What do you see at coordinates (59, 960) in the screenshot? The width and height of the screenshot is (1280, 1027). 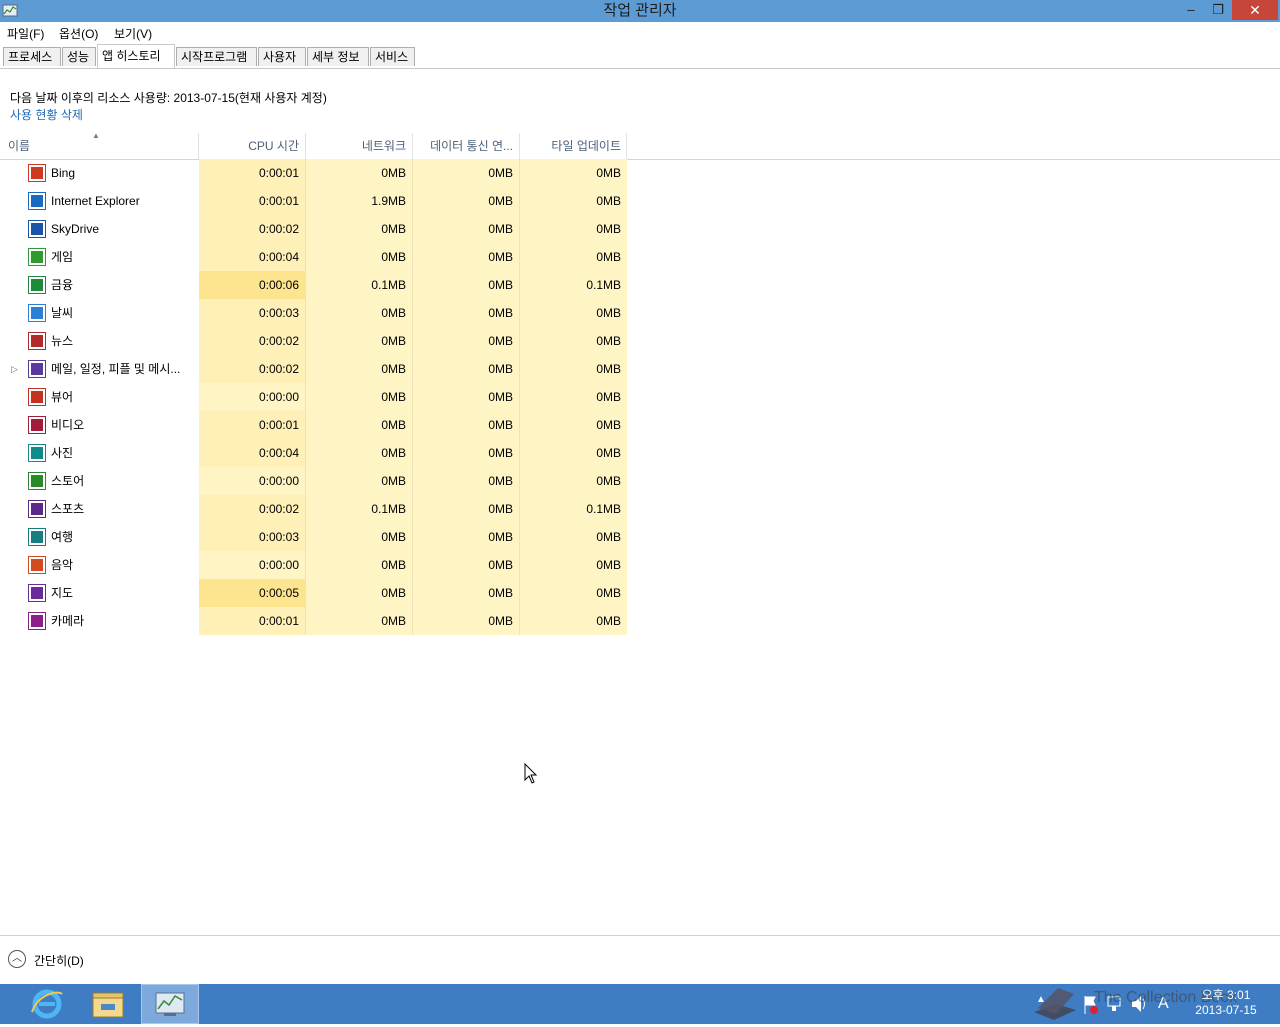 I see `fewer-details-link: 간단히(D)` at bounding box center [59, 960].